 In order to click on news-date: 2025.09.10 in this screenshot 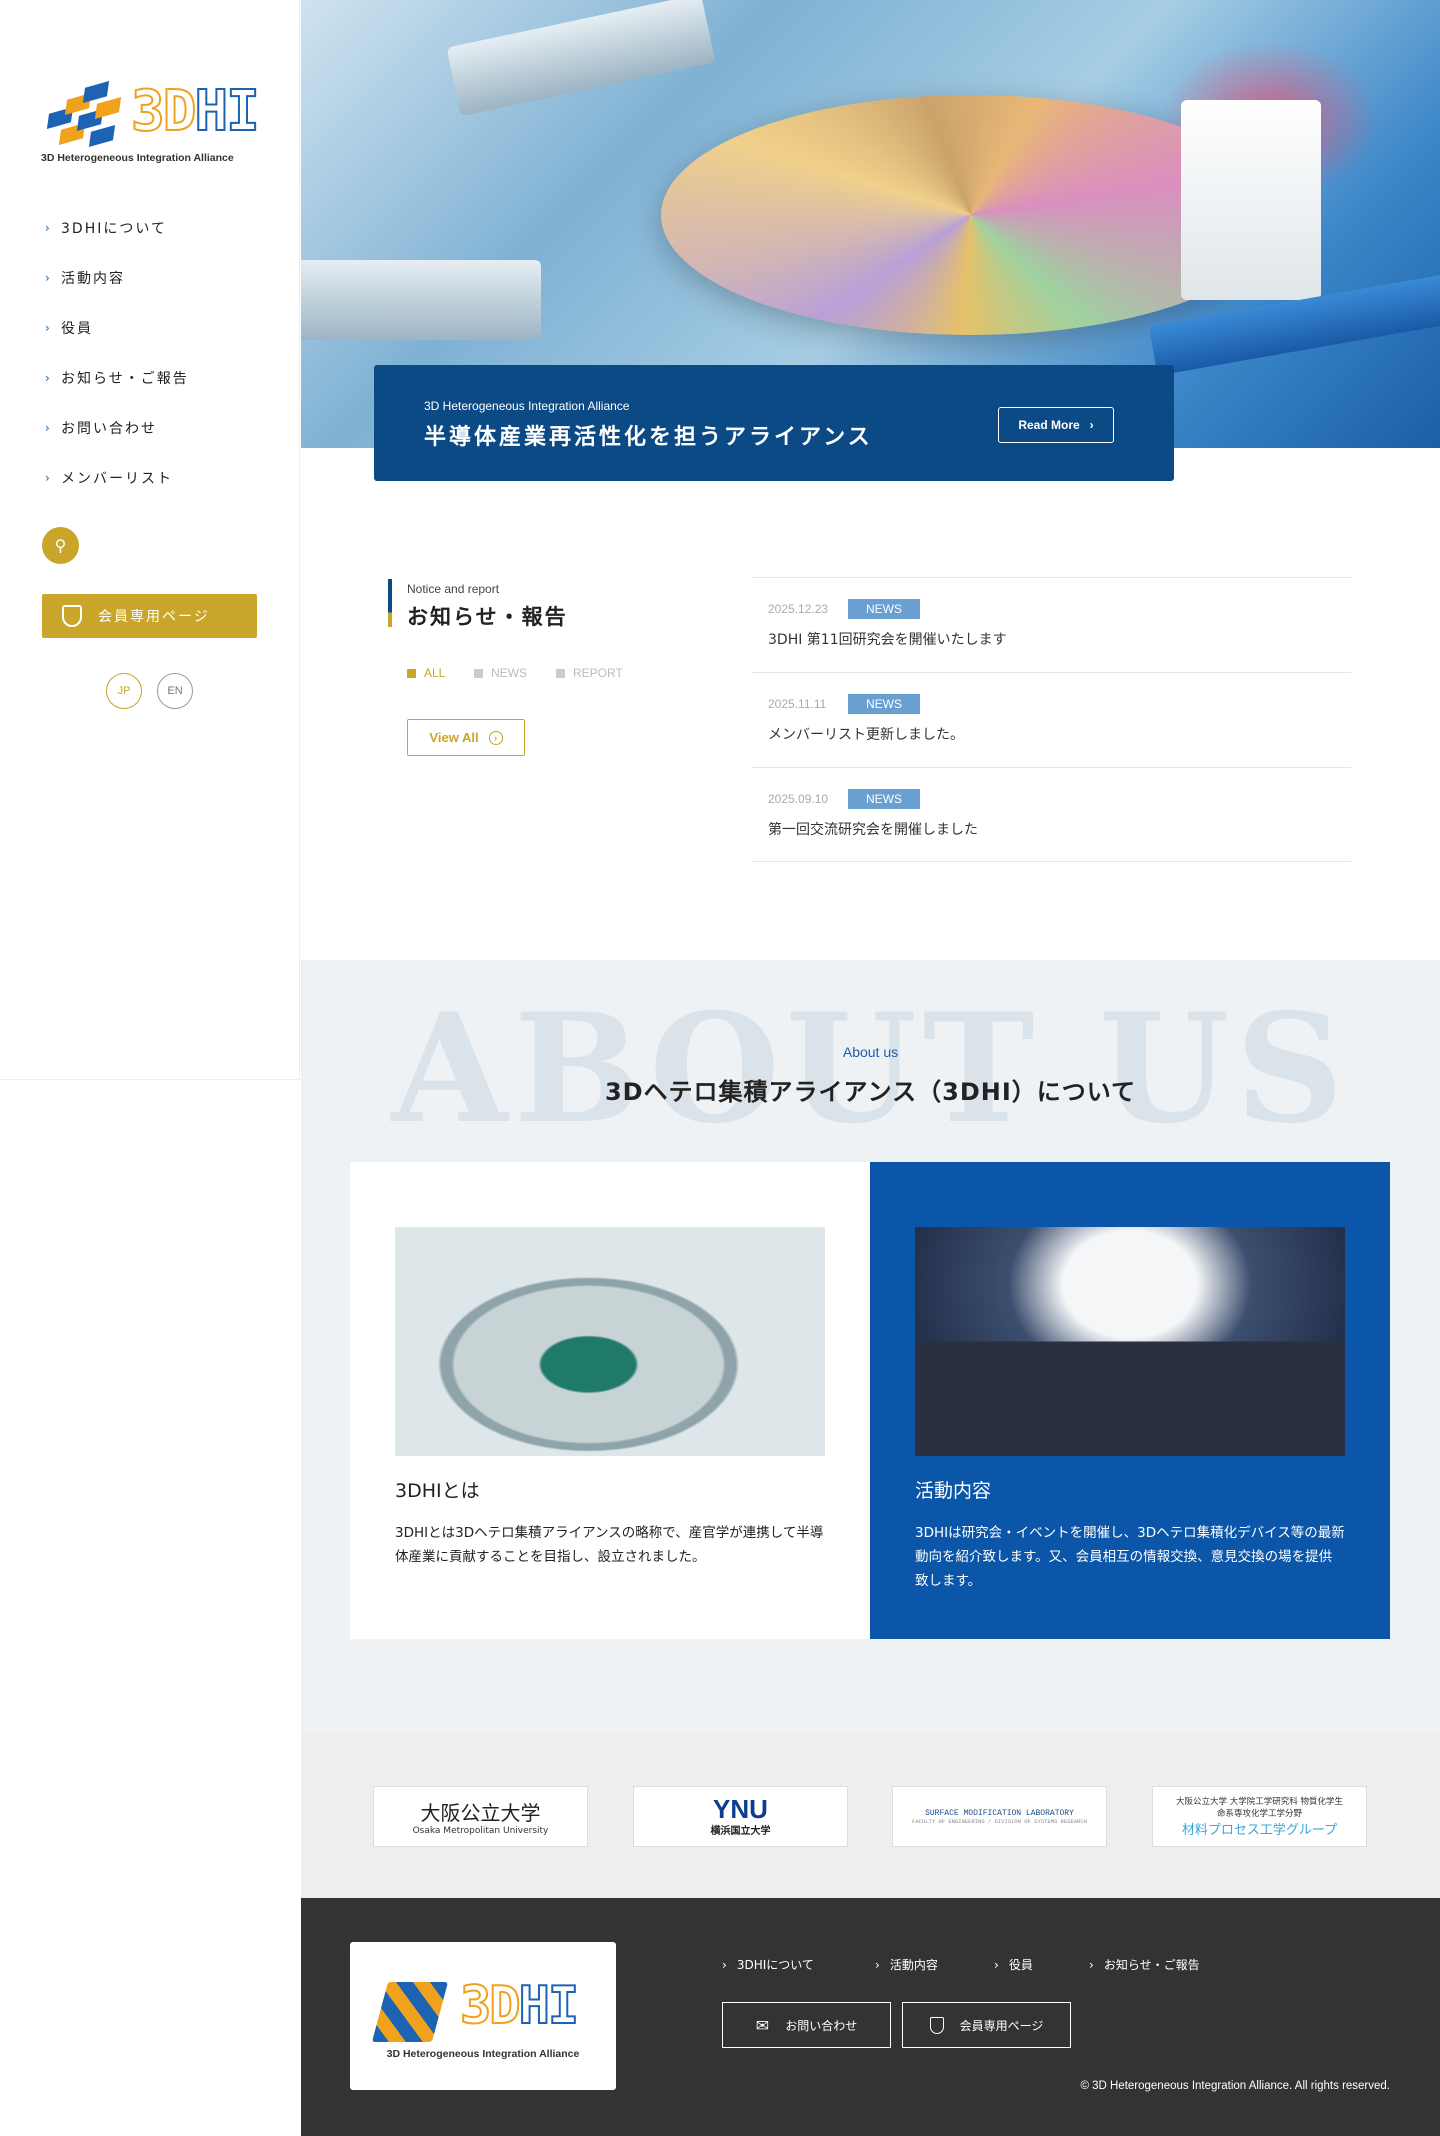, I will do `click(798, 799)`.